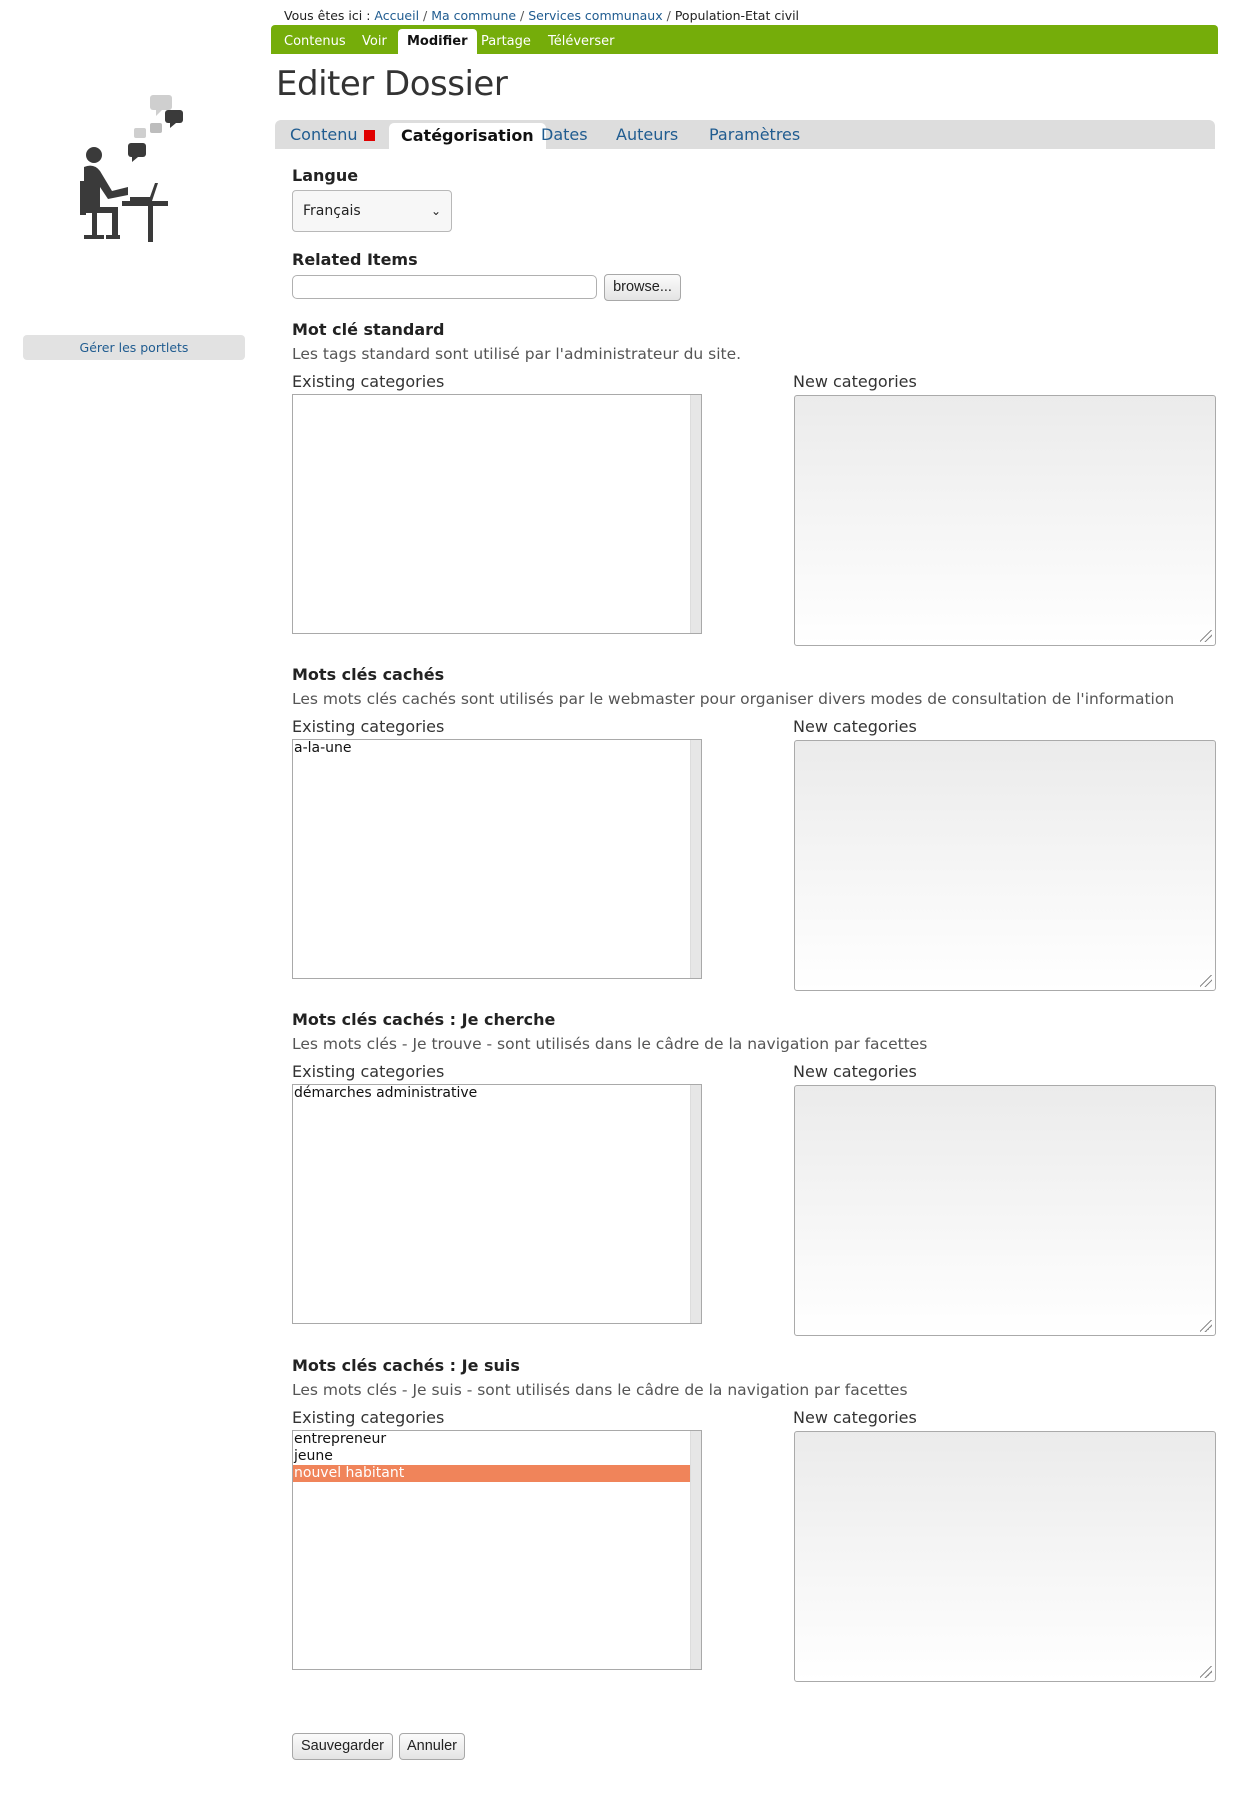 This screenshot has height=1810, width=1237. What do you see at coordinates (332, 211) in the screenshot?
I see `language-select-value: Français` at bounding box center [332, 211].